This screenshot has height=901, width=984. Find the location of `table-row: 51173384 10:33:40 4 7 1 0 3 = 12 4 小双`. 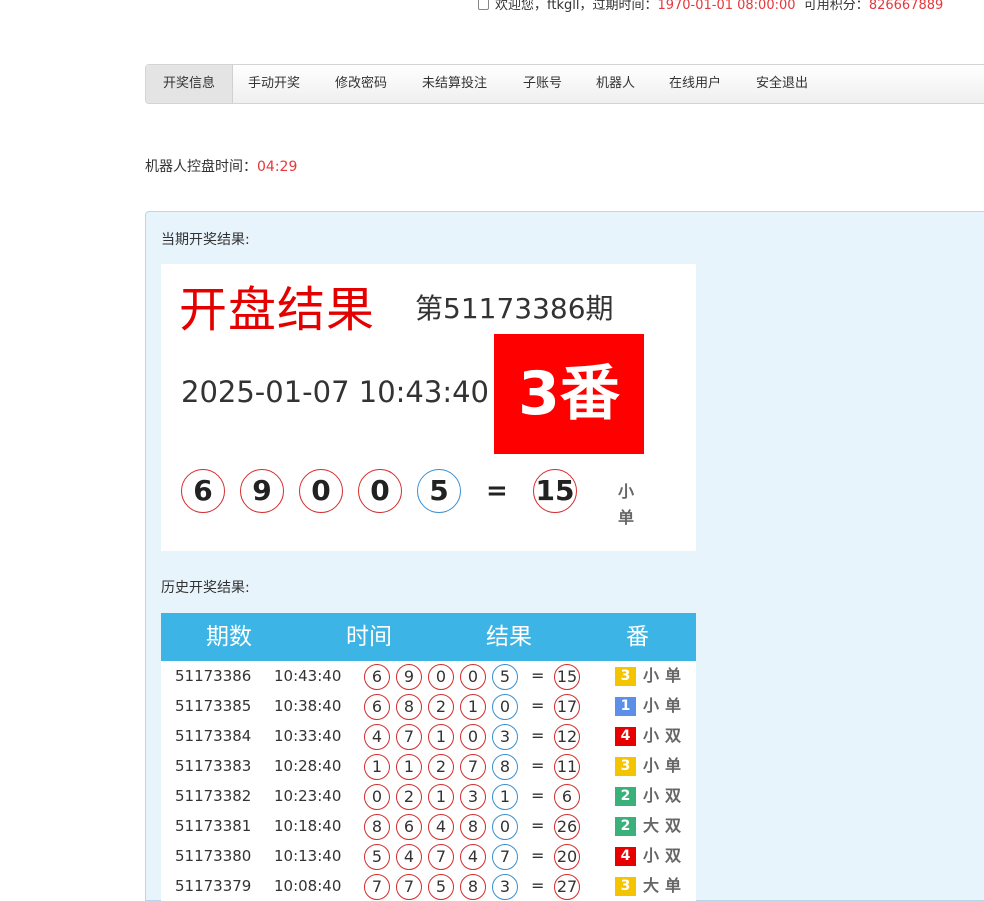

table-row: 51173384 10:33:40 4 7 1 0 3 = 12 4 小双 is located at coordinates (428, 736).